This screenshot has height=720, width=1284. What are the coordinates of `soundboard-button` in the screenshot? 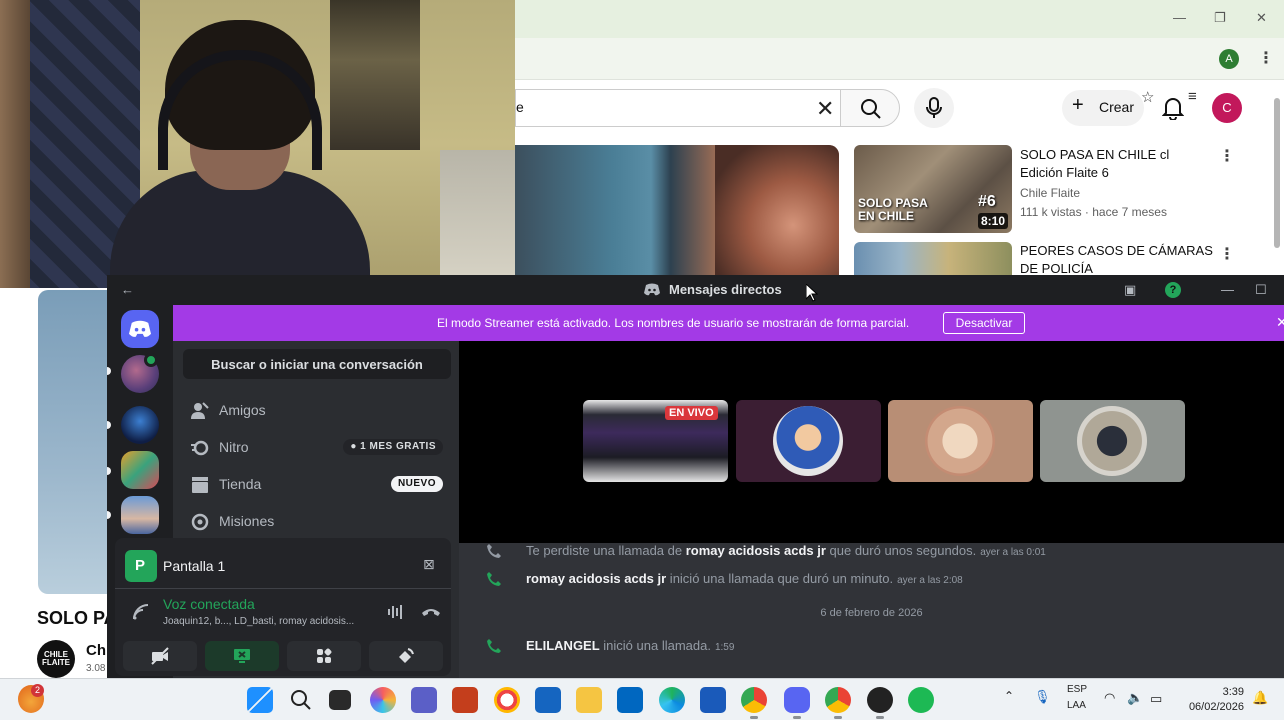 It's located at (406, 656).